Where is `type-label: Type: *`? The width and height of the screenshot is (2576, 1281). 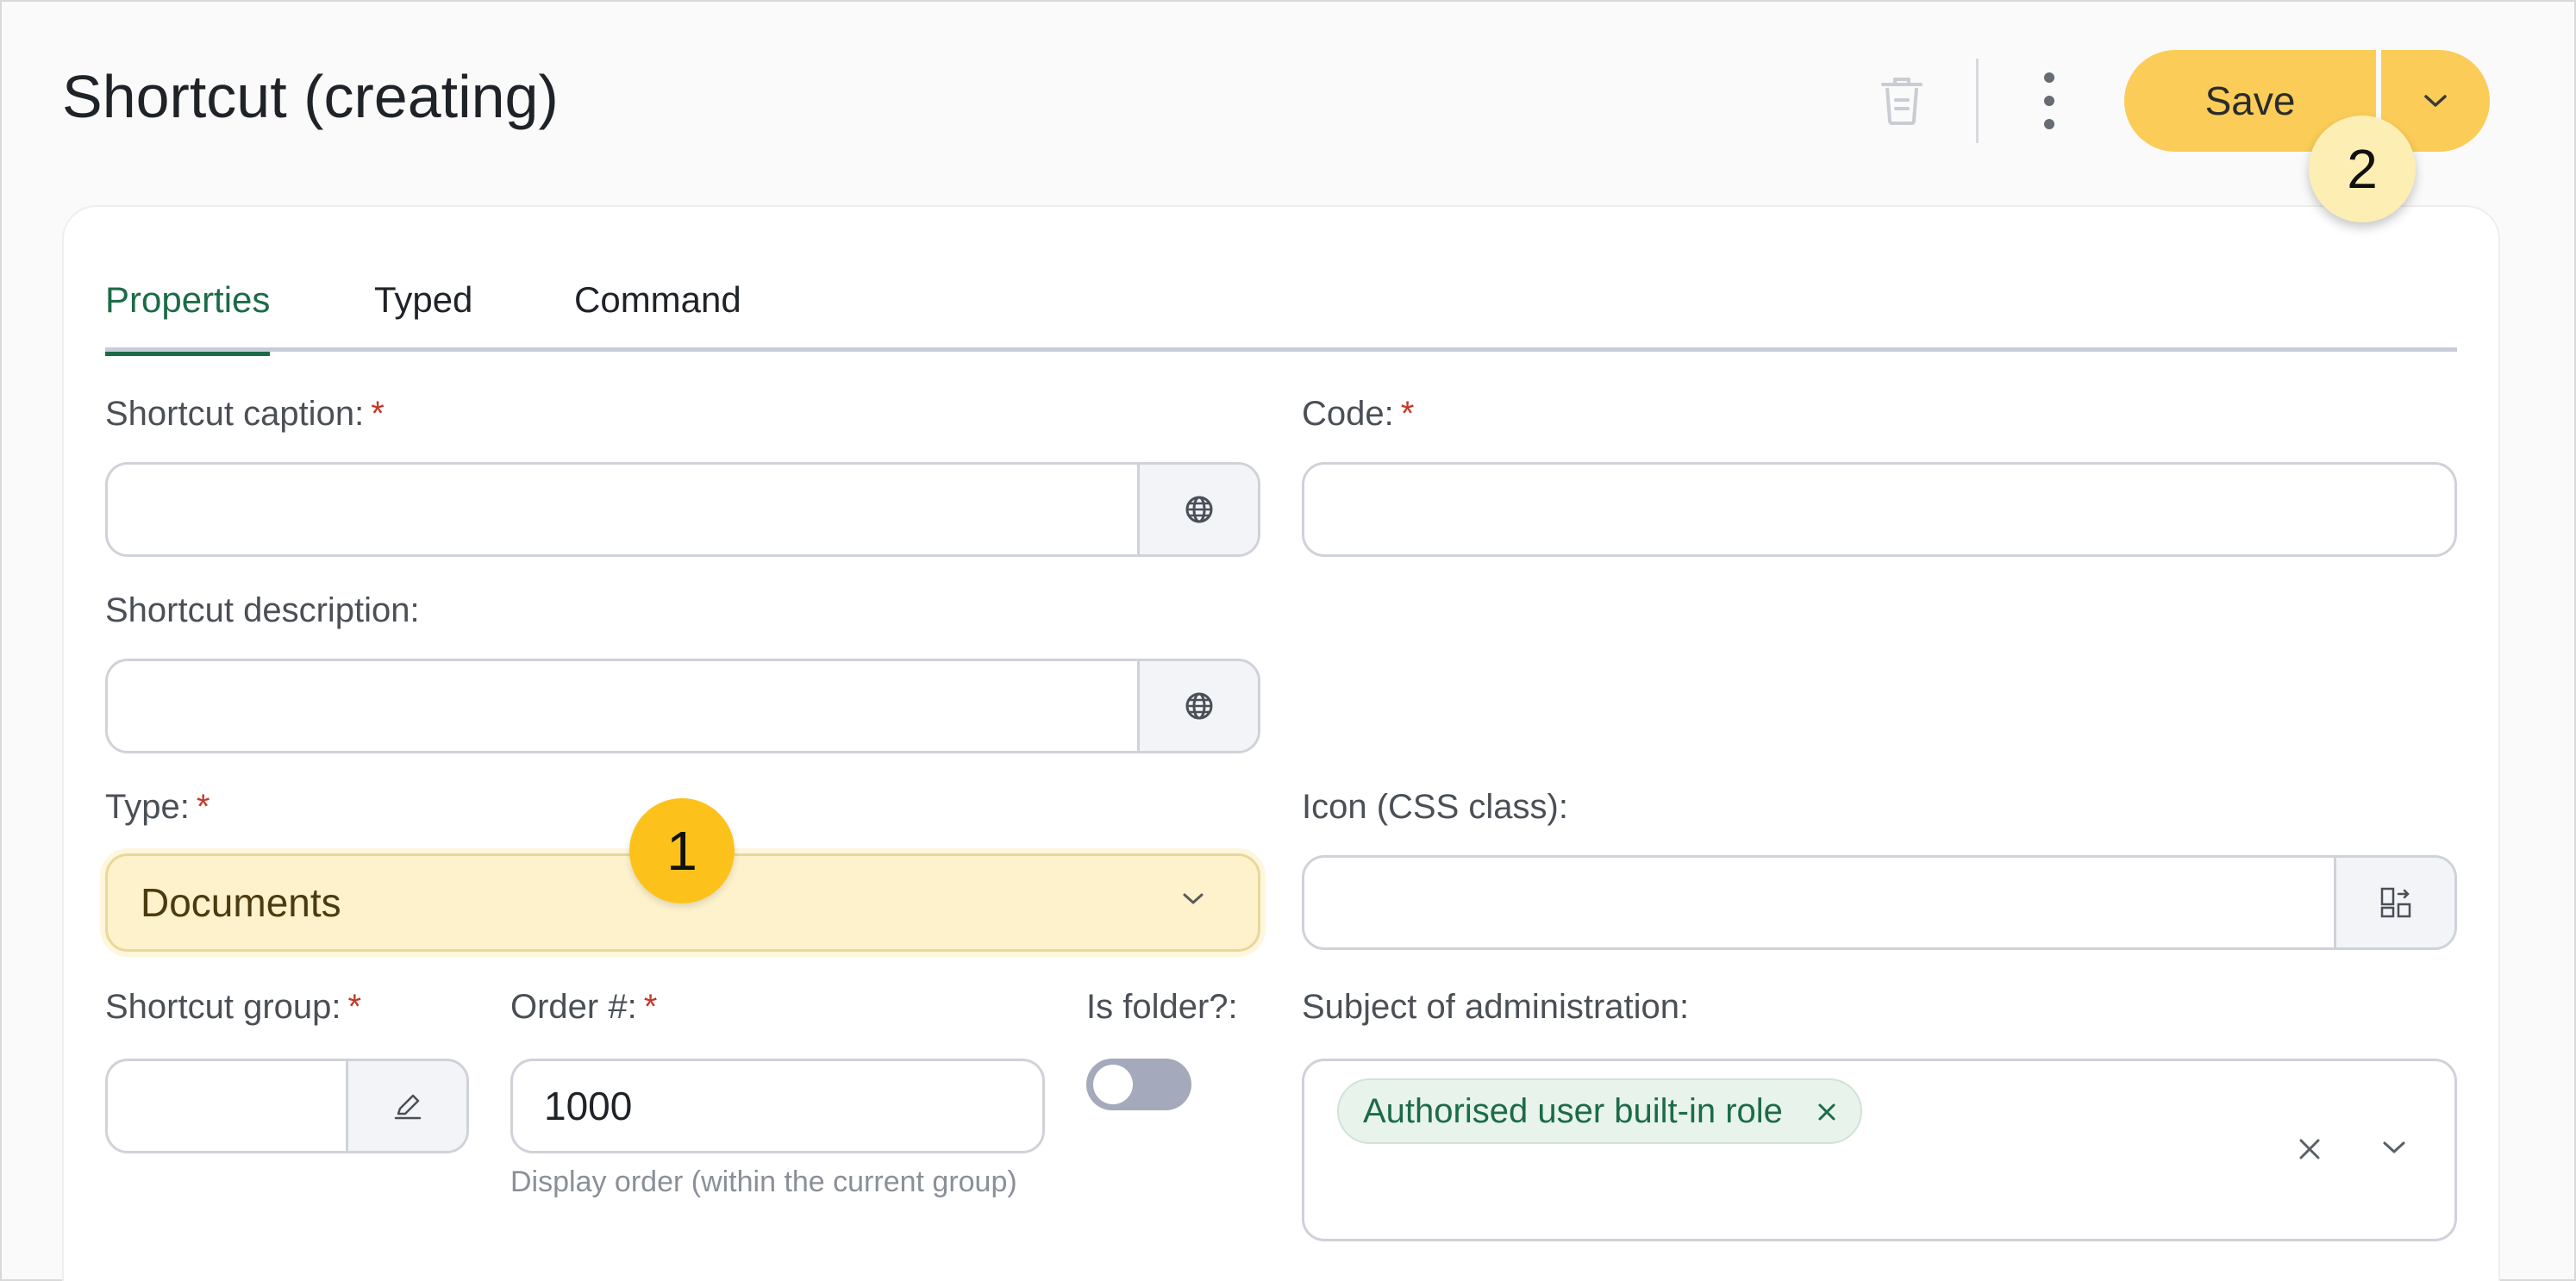 type-label: Type: * is located at coordinates (157, 807).